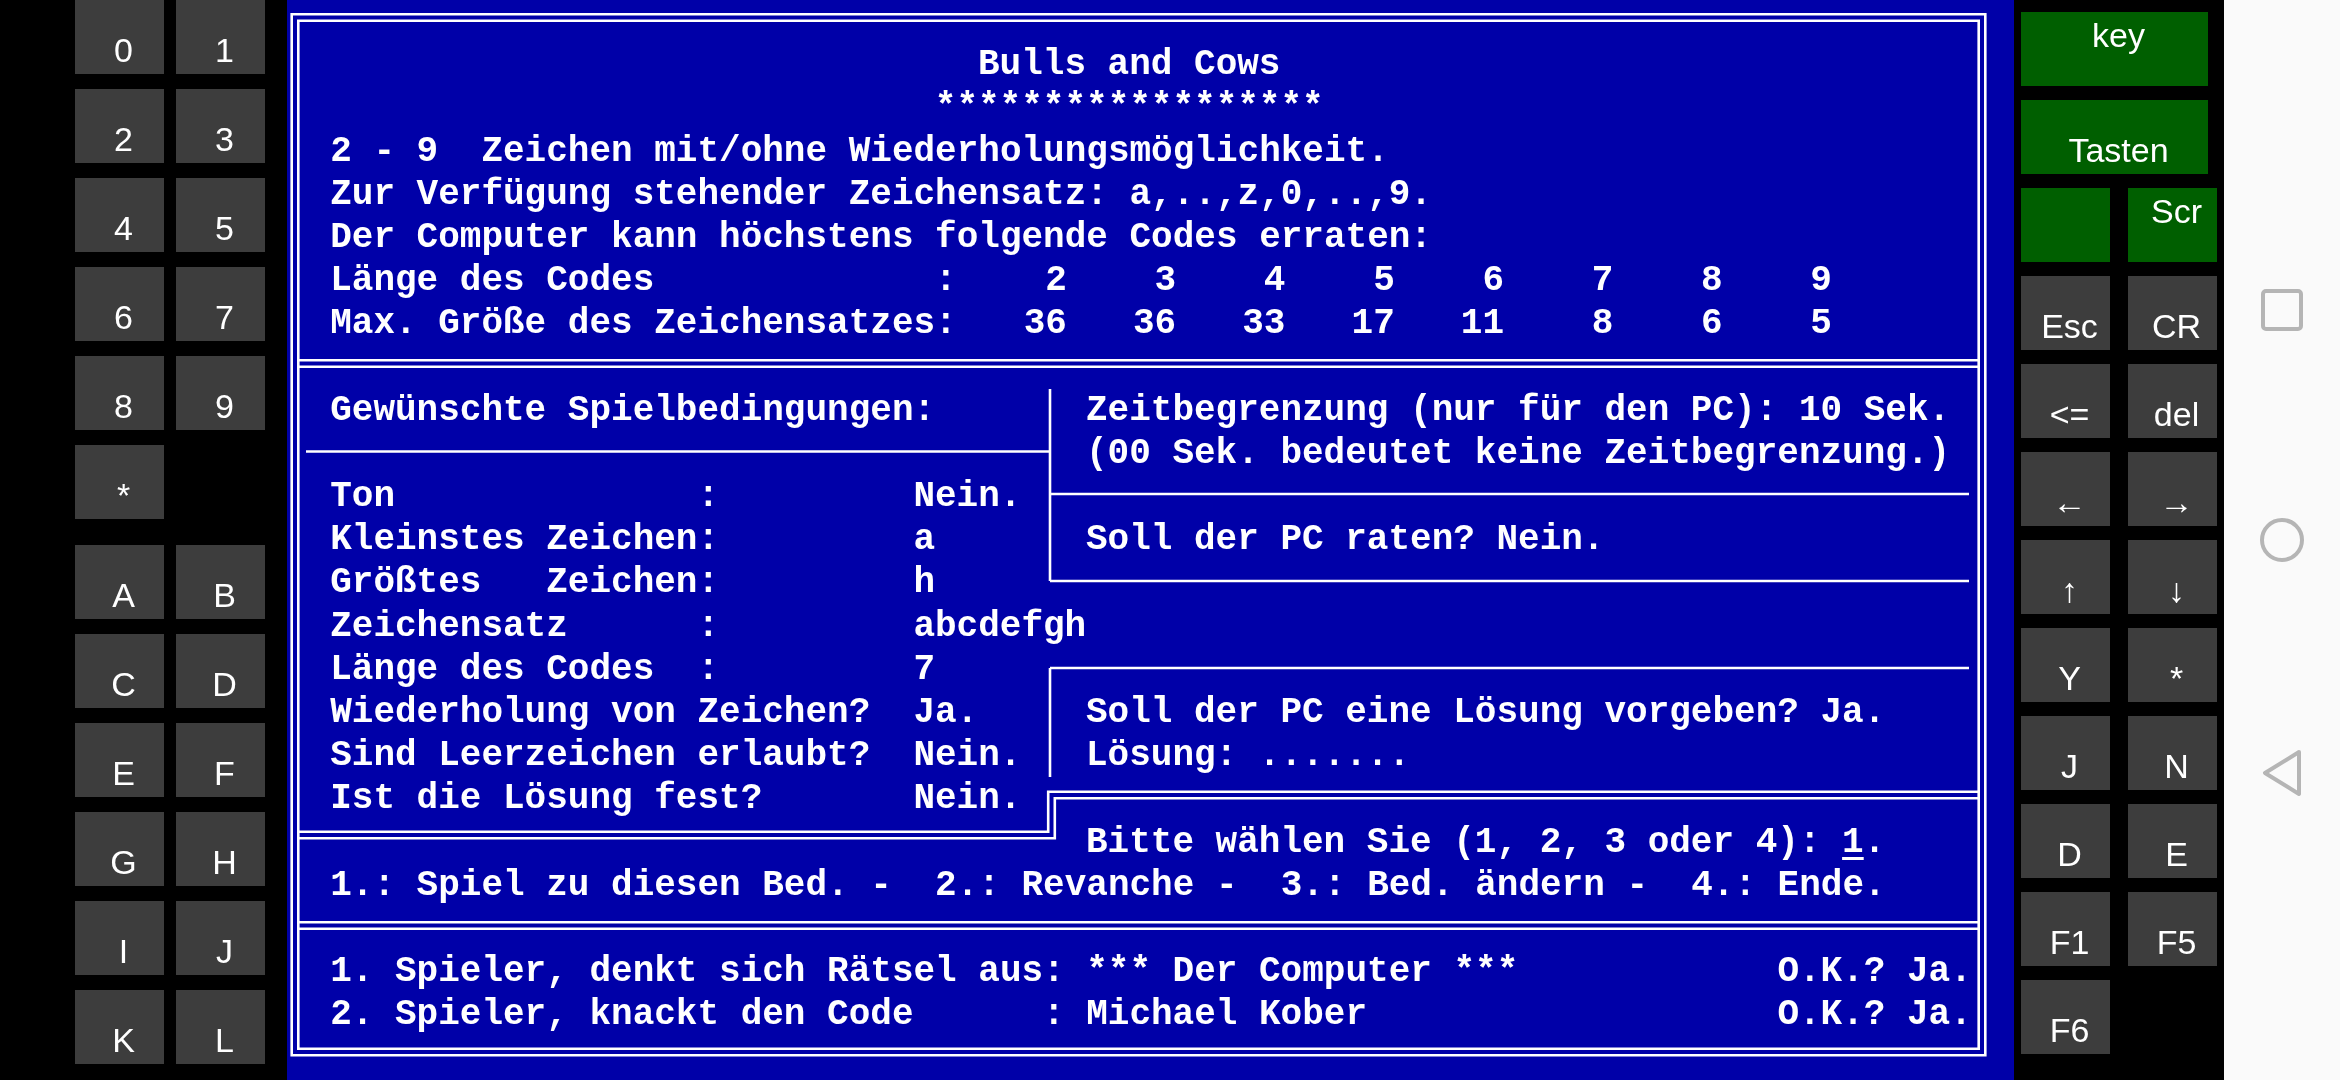 This screenshot has height=1080, width=2340. I want to click on table-cell-text: 11, so click(1482, 324).